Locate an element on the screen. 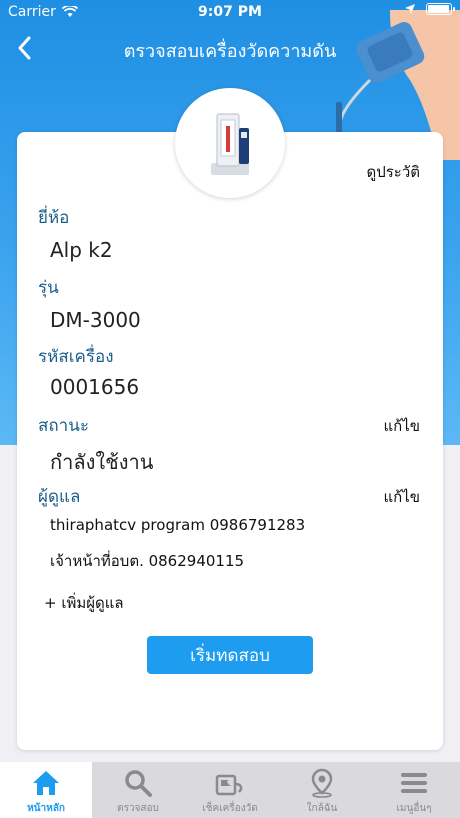 This screenshot has height=818, width=460. tab-more-menu: เมนูอื่นๆ is located at coordinates (414, 790).